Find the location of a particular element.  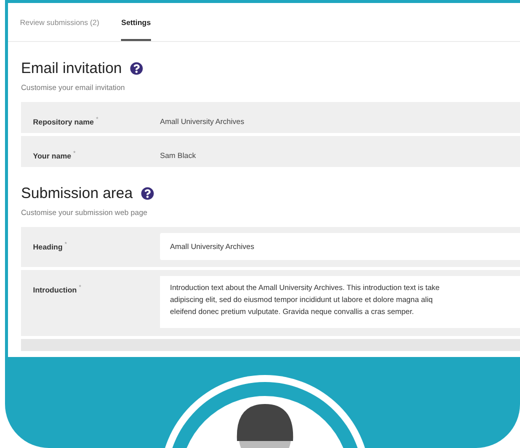

section-title: Email invitation is located at coordinates (71, 68).